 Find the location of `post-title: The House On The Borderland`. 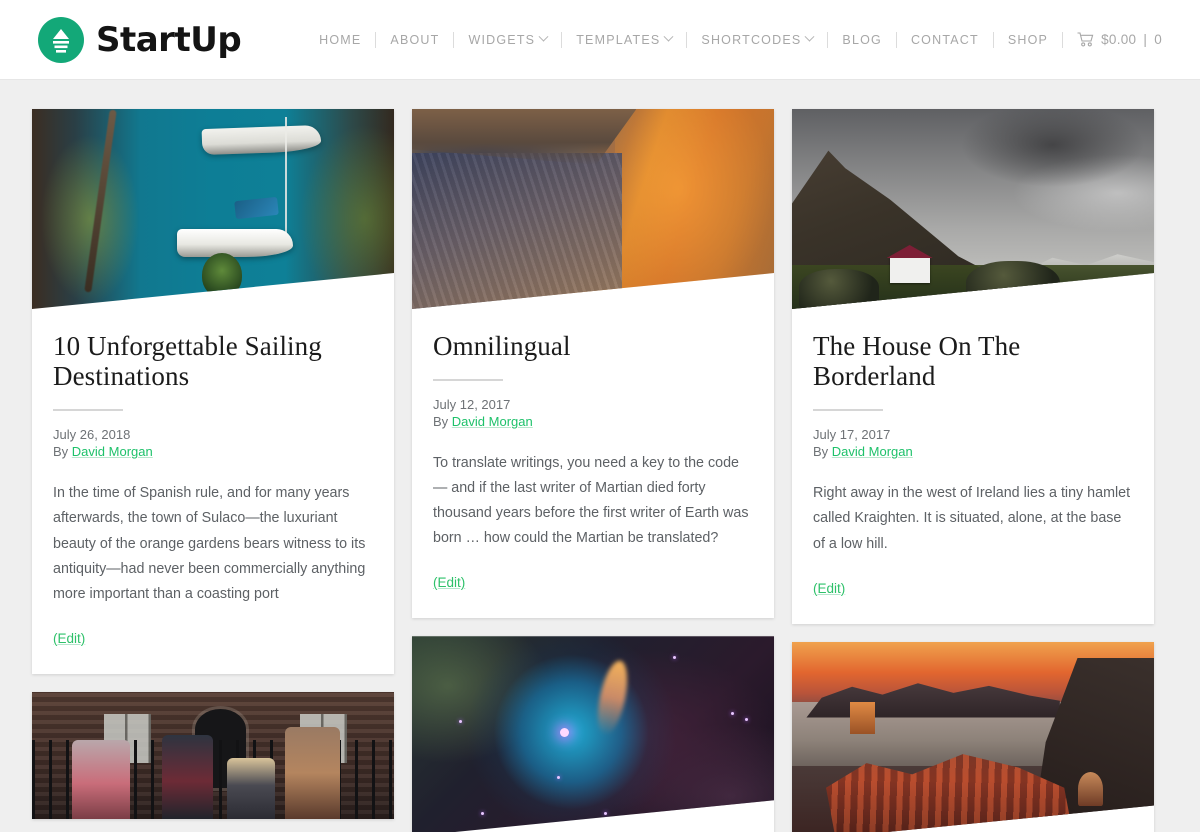

post-title: The House On The Borderland is located at coordinates (973, 361).